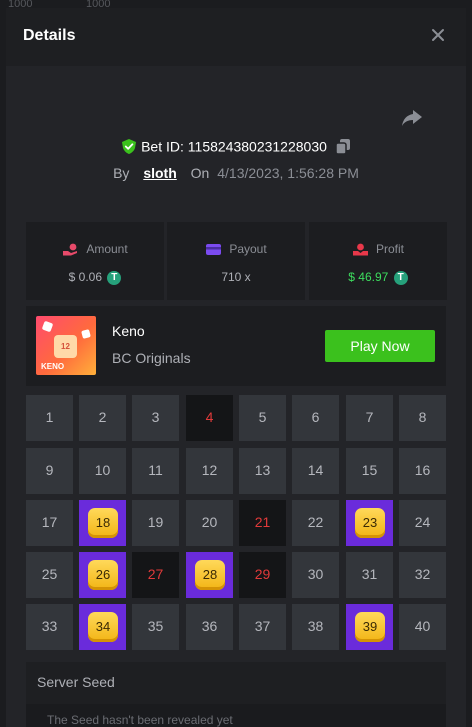 The width and height of the screenshot is (472, 727). I want to click on keno-cell: 7, so click(369, 418).